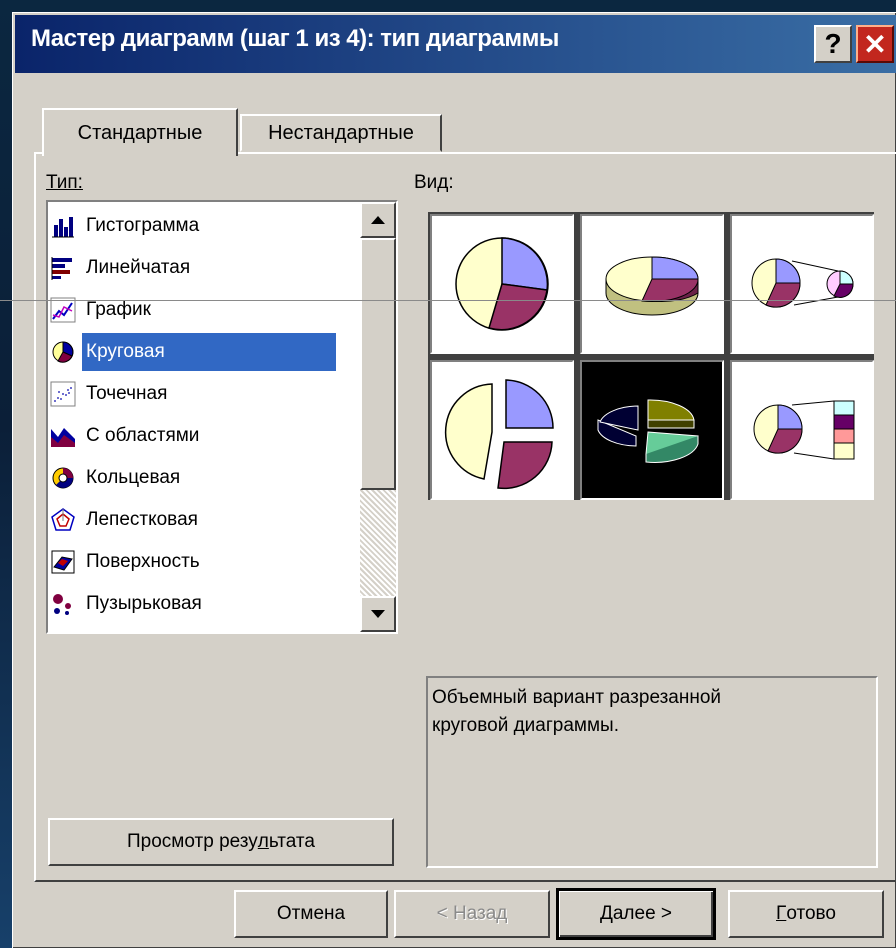 The image size is (896, 948). I want to click on column-chart-icon, so click(63, 226).